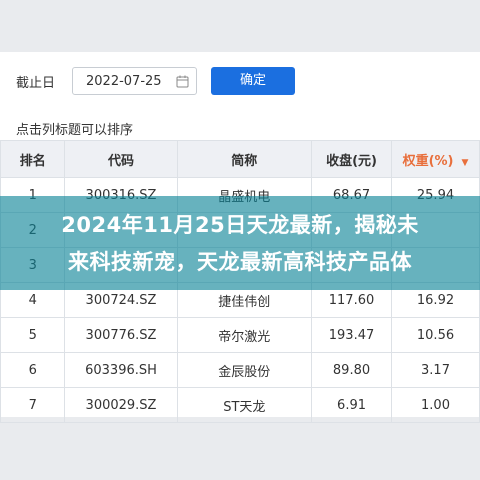 This screenshot has width=480, height=480. What do you see at coordinates (435, 405) in the screenshot?
I see `cell-weight: 1.00` at bounding box center [435, 405].